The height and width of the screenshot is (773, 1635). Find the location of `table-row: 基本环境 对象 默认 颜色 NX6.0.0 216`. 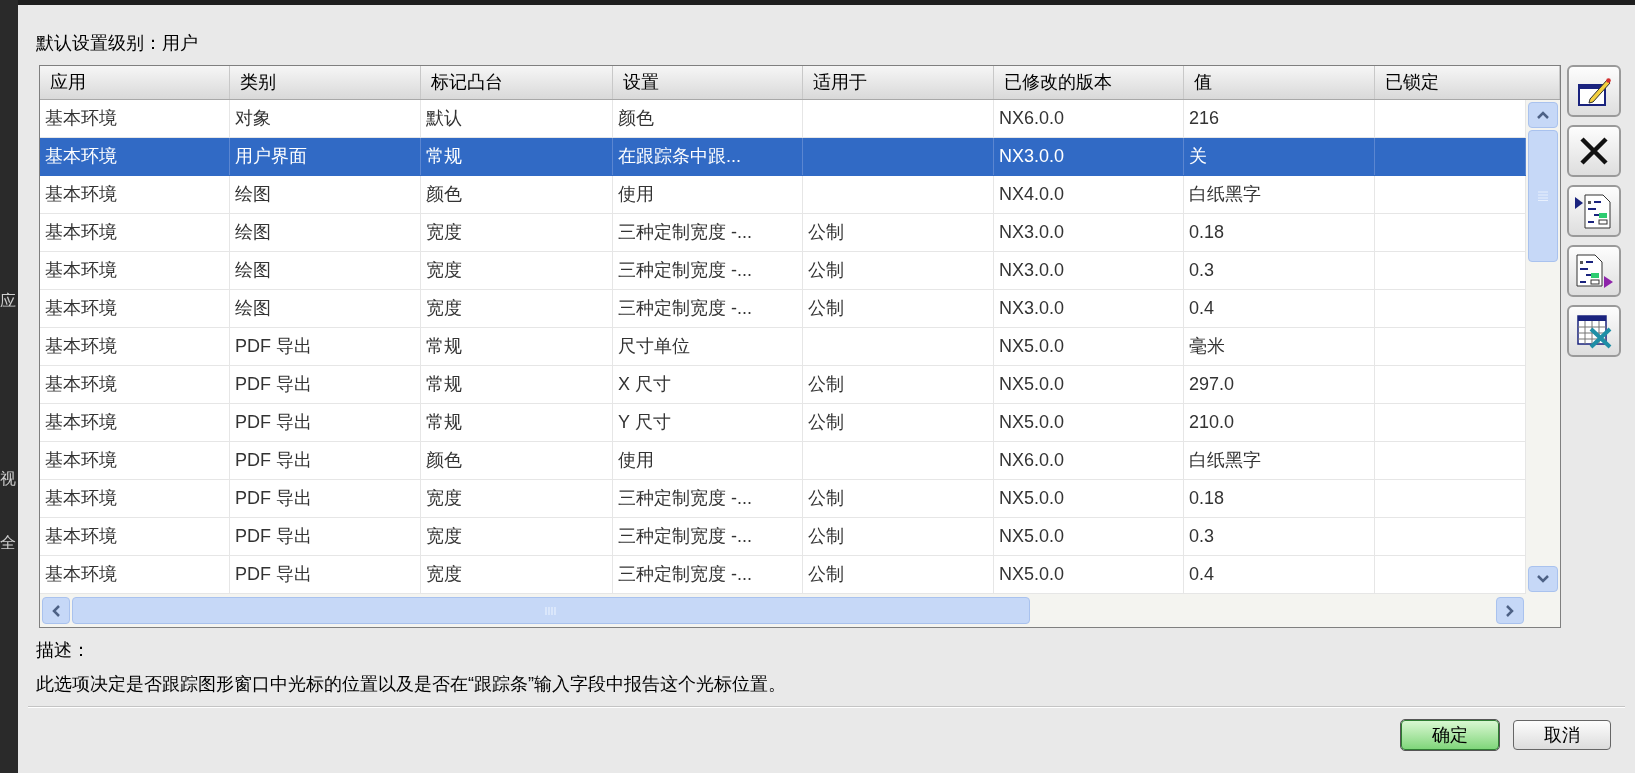

table-row: 基本环境 对象 默认 颜色 NX6.0.0 216 is located at coordinates (783, 119).